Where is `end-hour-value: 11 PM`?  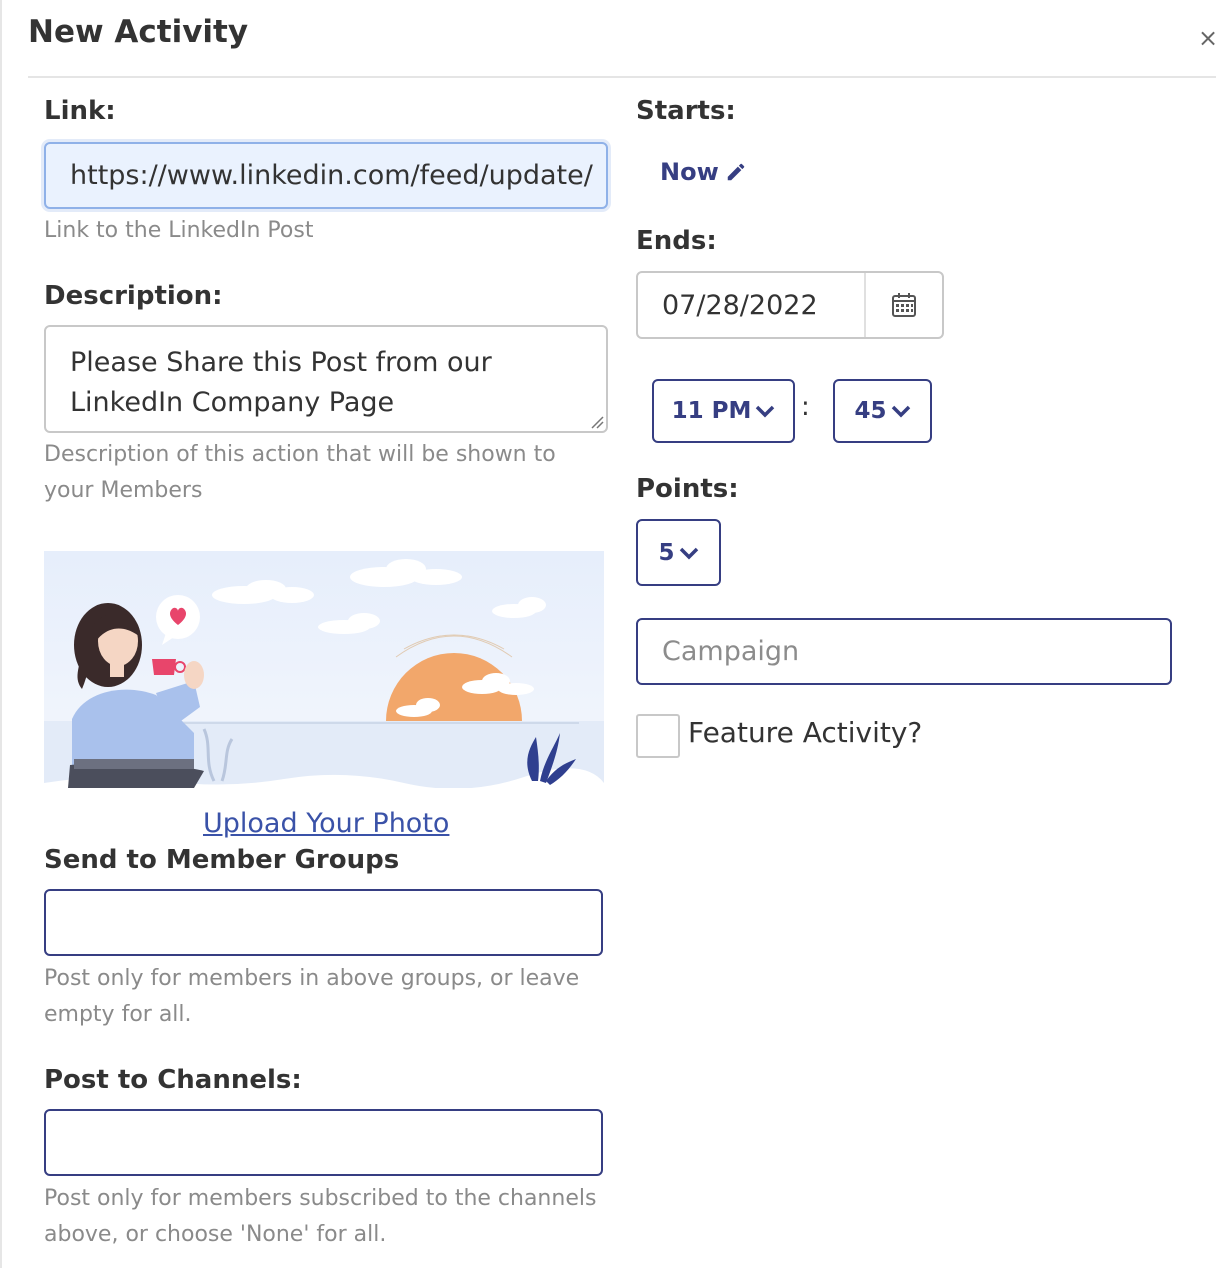
end-hour-value: 11 PM is located at coordinates (711, 411).